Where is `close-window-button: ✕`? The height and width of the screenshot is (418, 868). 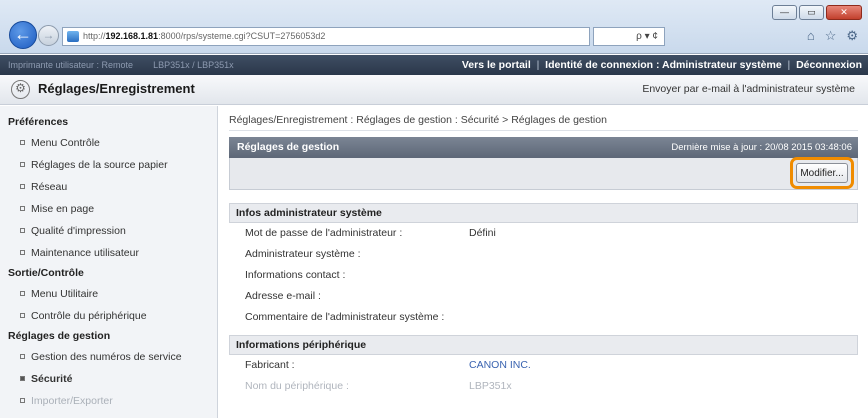 close-window-button: ✕ is located at coordinates (844, 12).